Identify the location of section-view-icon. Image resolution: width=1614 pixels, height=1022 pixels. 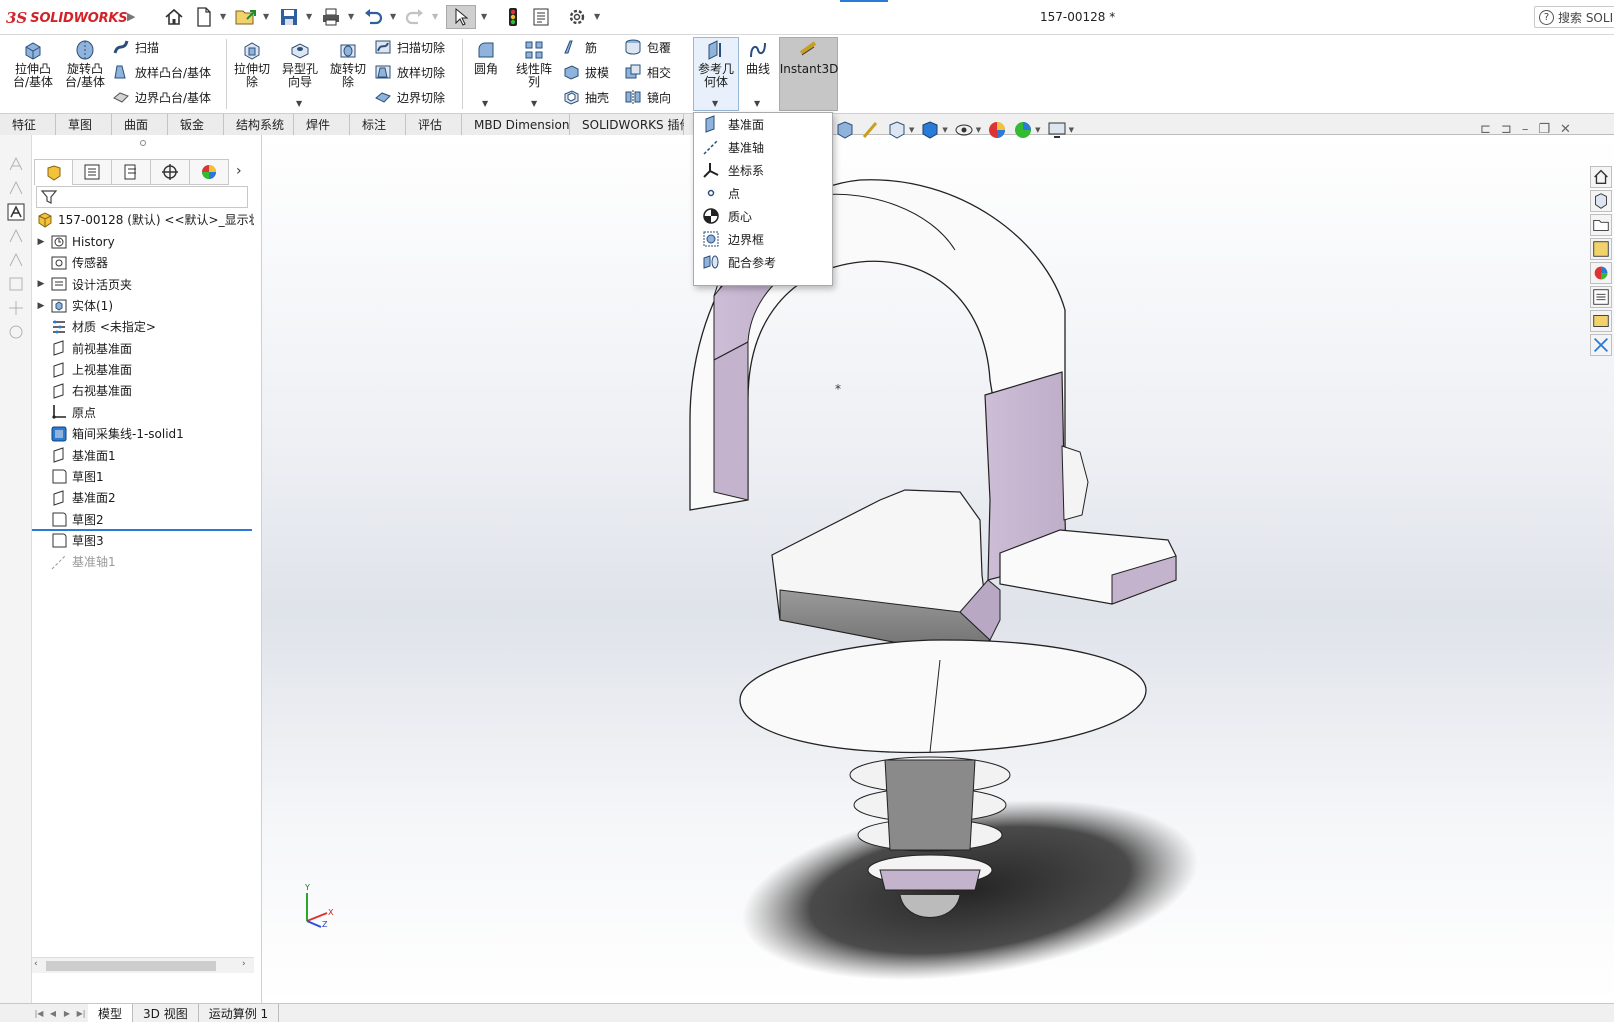
(845, 130).